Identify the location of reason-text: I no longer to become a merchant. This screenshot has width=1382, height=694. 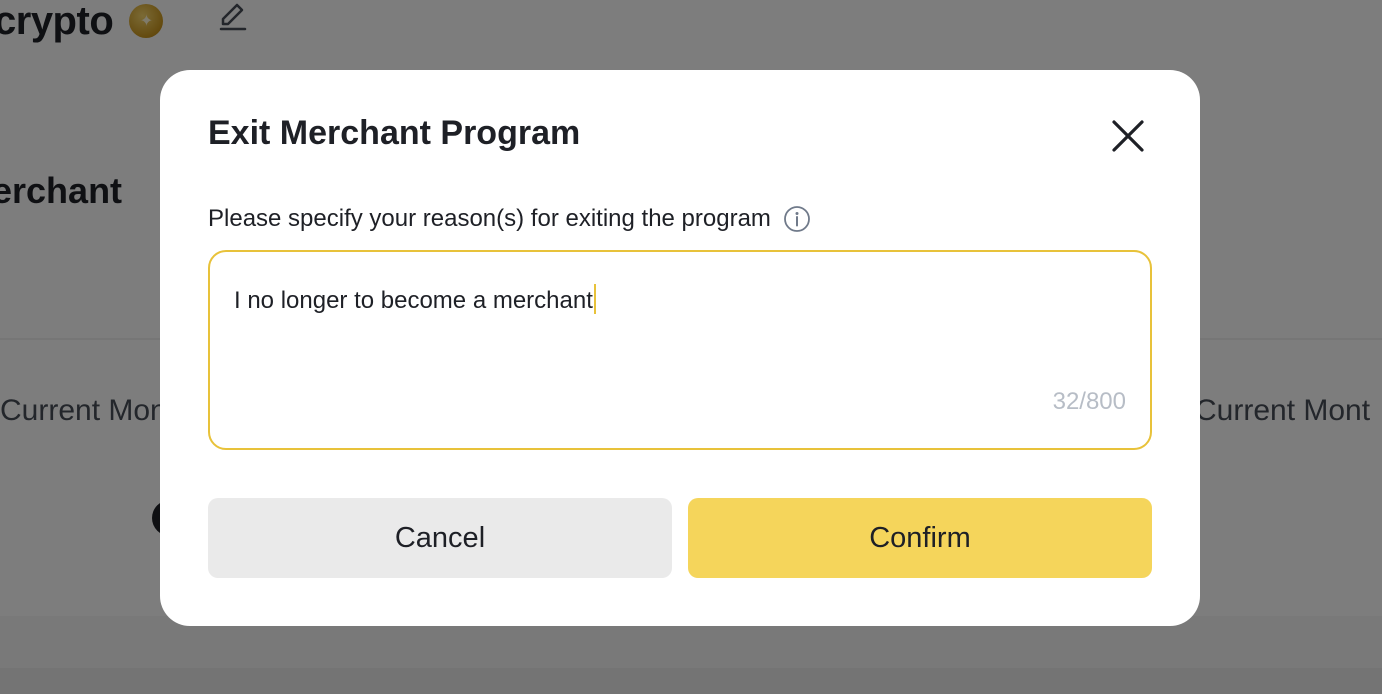
(413, 300).